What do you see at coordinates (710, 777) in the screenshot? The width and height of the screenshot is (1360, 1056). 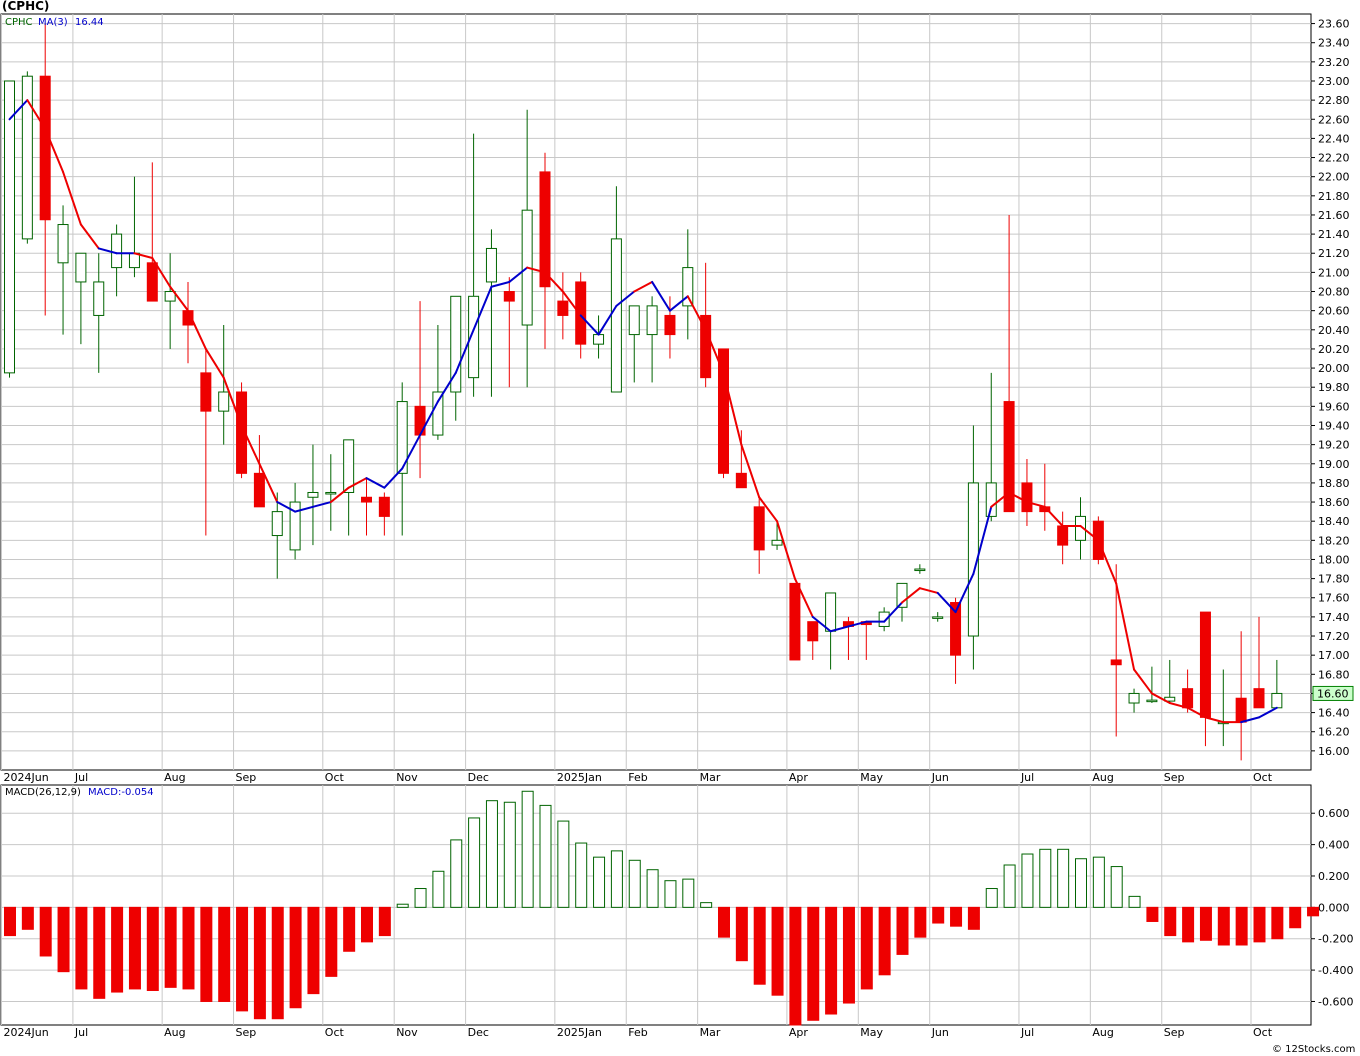 I see `price-x-tick-label: Mar` at bounding box center [710, 777].